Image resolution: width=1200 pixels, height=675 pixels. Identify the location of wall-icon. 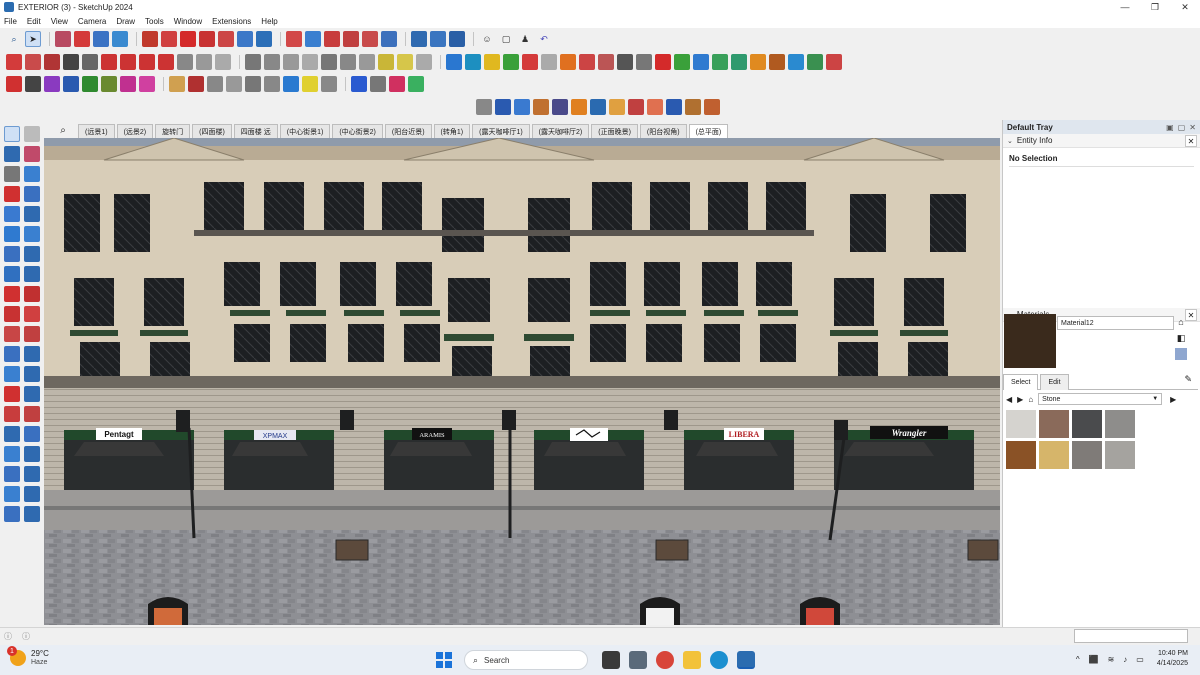
(617, 107).